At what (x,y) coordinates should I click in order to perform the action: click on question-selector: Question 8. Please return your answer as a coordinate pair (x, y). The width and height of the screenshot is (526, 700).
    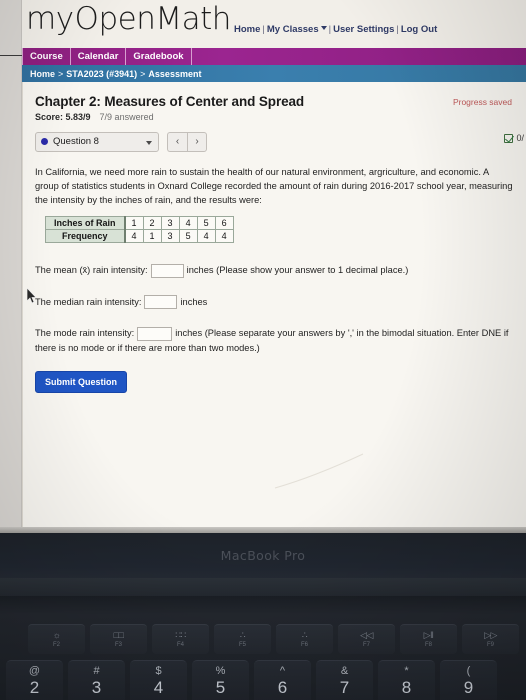
    Looking at the image, I should click on (97, 141).